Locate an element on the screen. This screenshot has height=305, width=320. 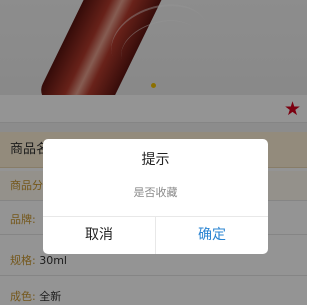
dialog-title: 提示 is located at coordinates (155, 160).